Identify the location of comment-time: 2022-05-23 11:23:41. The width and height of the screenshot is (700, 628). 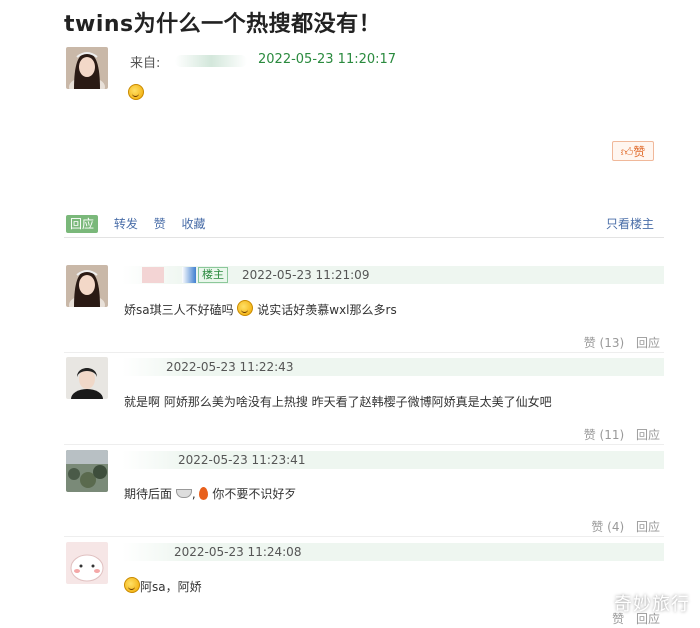
(242, 460).